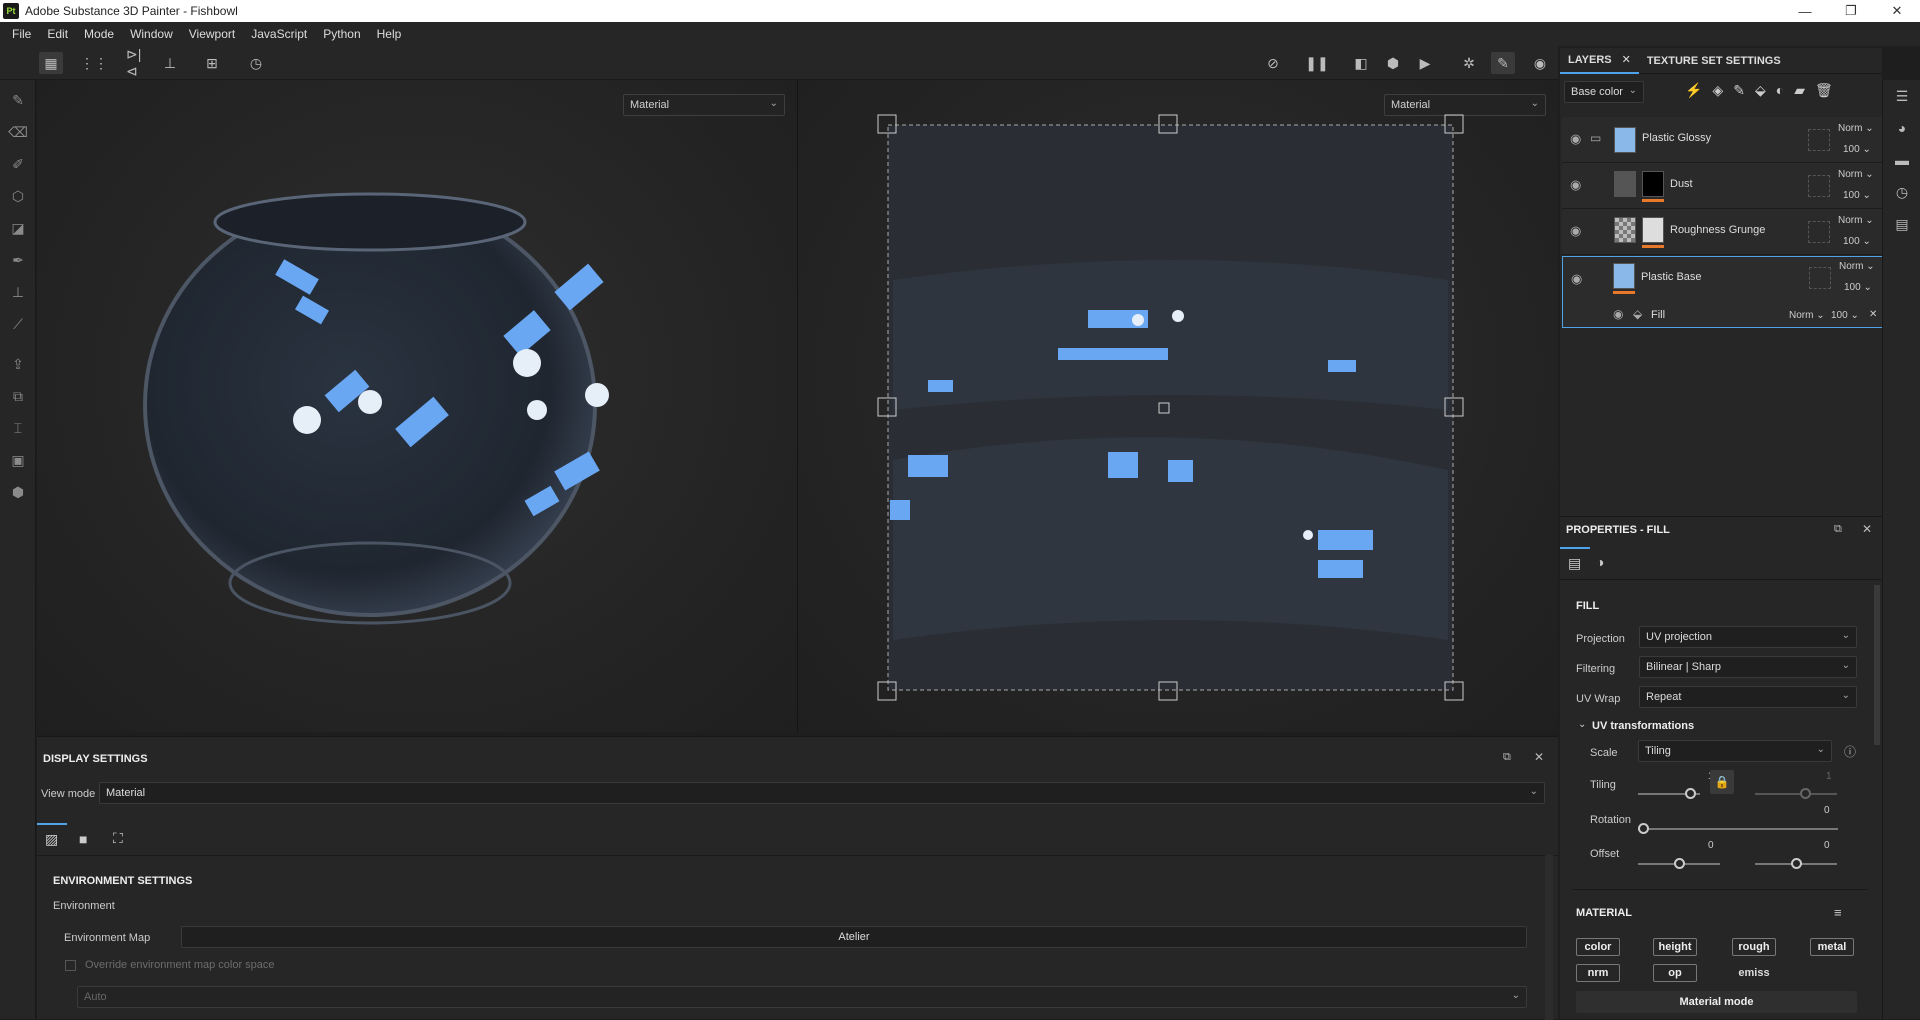 The width and height of the screenshot is (1920, 1020). I want to click on info-icon: ⓘ, so click(1850, 751).